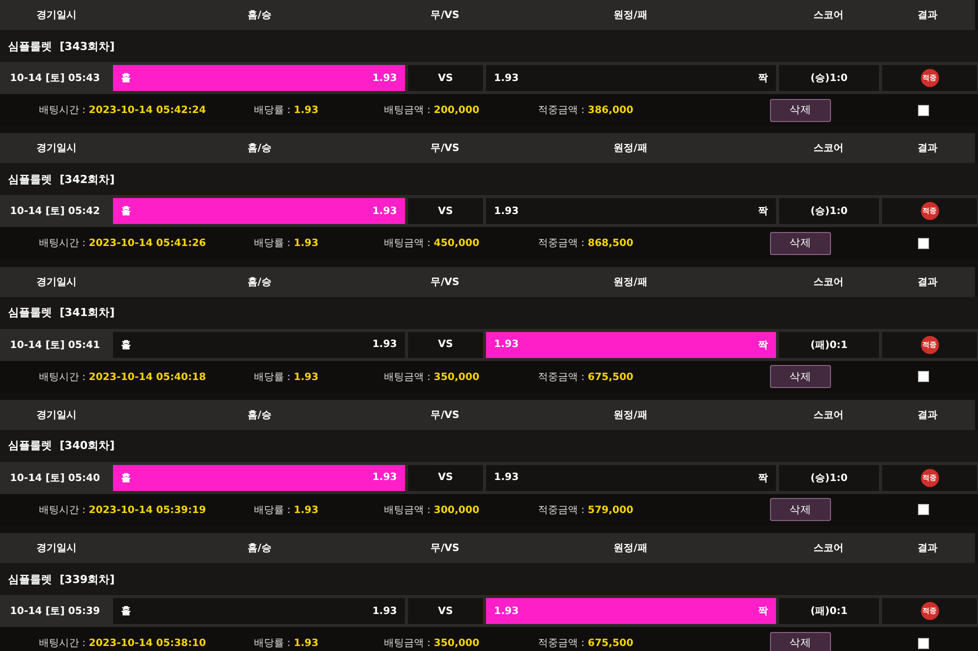  Describe the element at coordinates (586, 110) in the screenshot. I see `win-amount: 적중금액 : 386,000` at that location.